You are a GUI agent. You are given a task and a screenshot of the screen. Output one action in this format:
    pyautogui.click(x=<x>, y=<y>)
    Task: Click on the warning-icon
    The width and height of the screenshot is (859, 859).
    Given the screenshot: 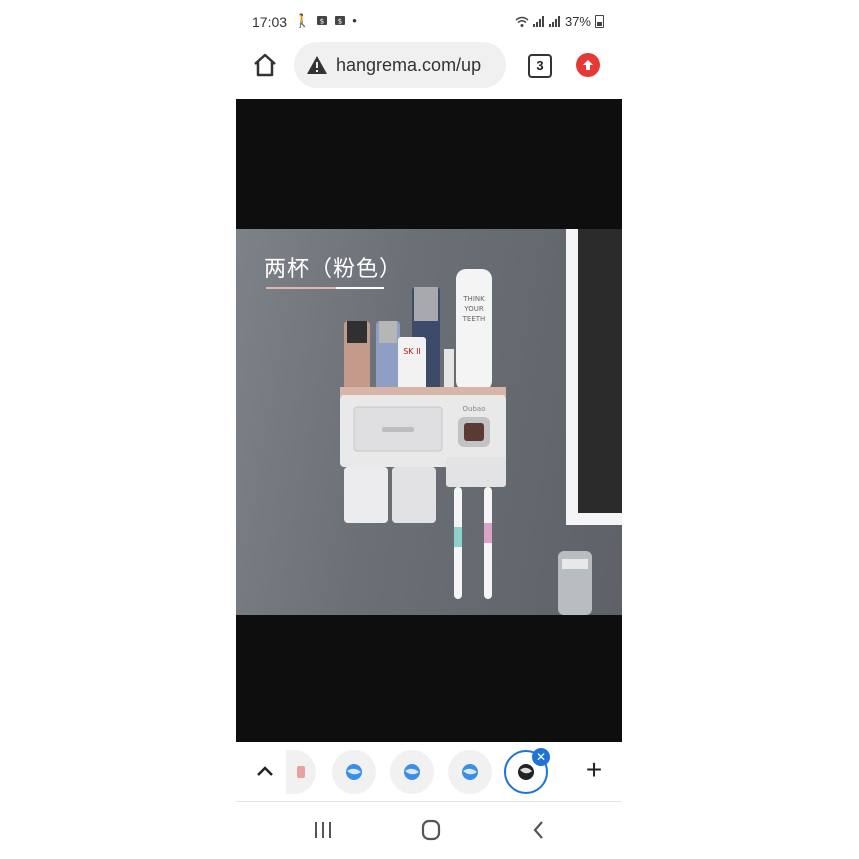 What is the action you would take?
    pyautogui.click(x=317, y=65)
    